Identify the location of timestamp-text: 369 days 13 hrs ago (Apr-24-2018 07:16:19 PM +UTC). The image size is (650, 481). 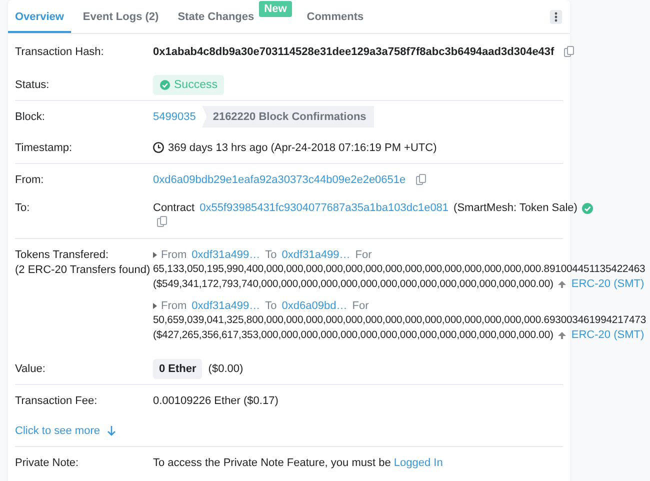
(302, 148).